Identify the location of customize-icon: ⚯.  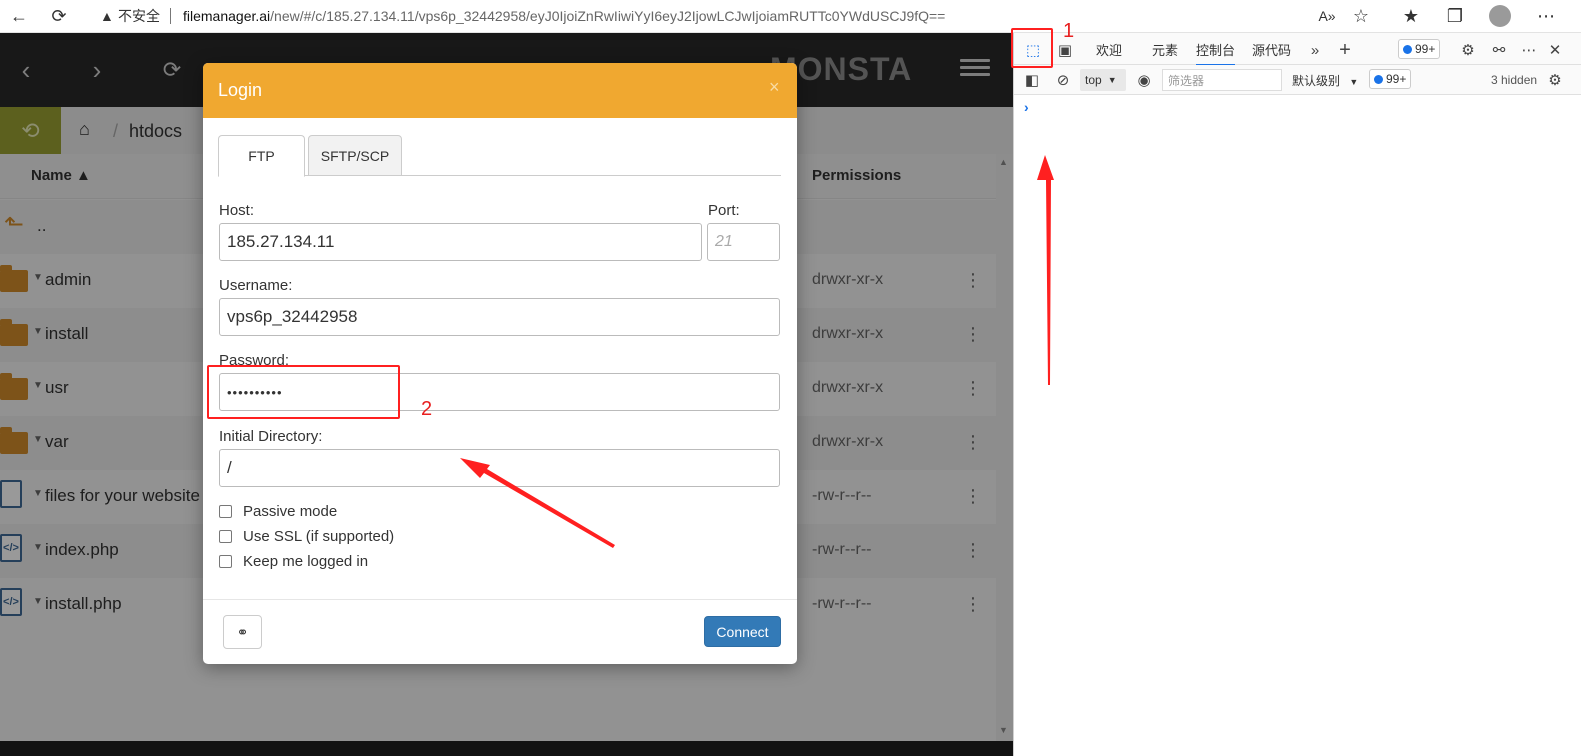
(1499, 50).